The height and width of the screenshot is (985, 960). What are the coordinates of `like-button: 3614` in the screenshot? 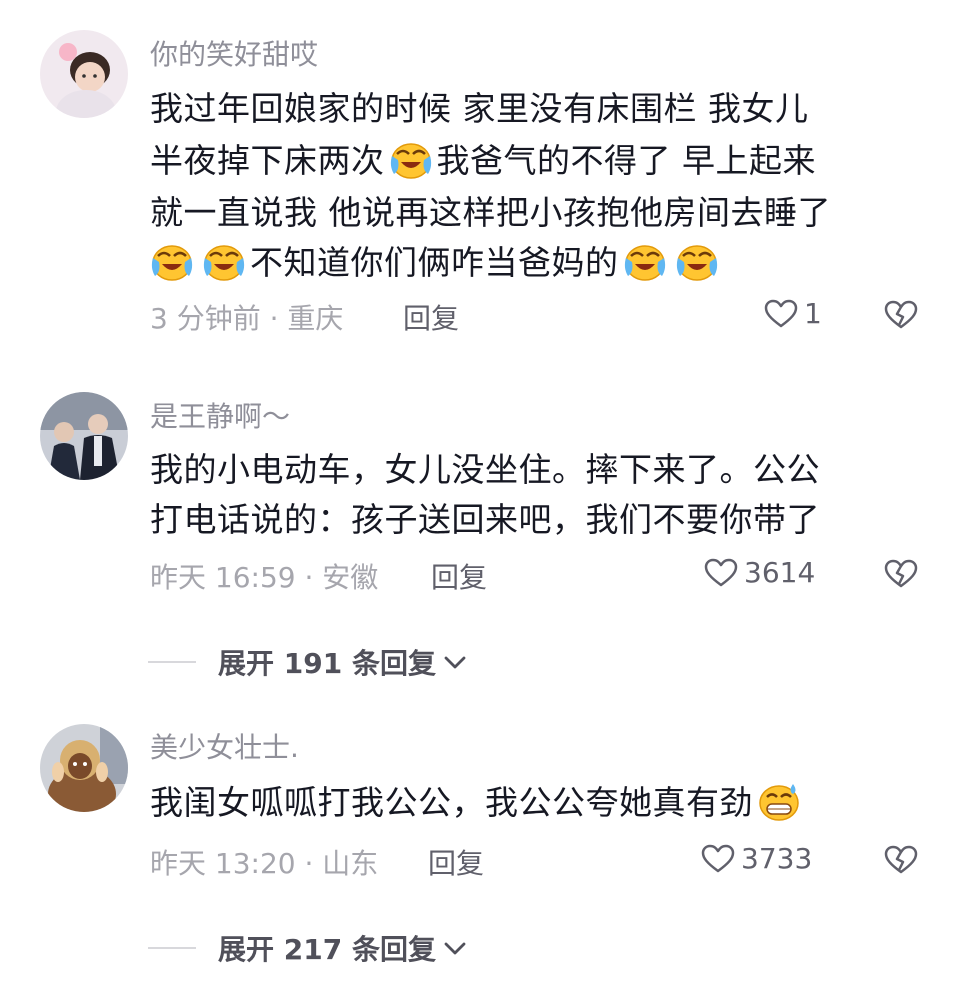 It's located at (759, 572).